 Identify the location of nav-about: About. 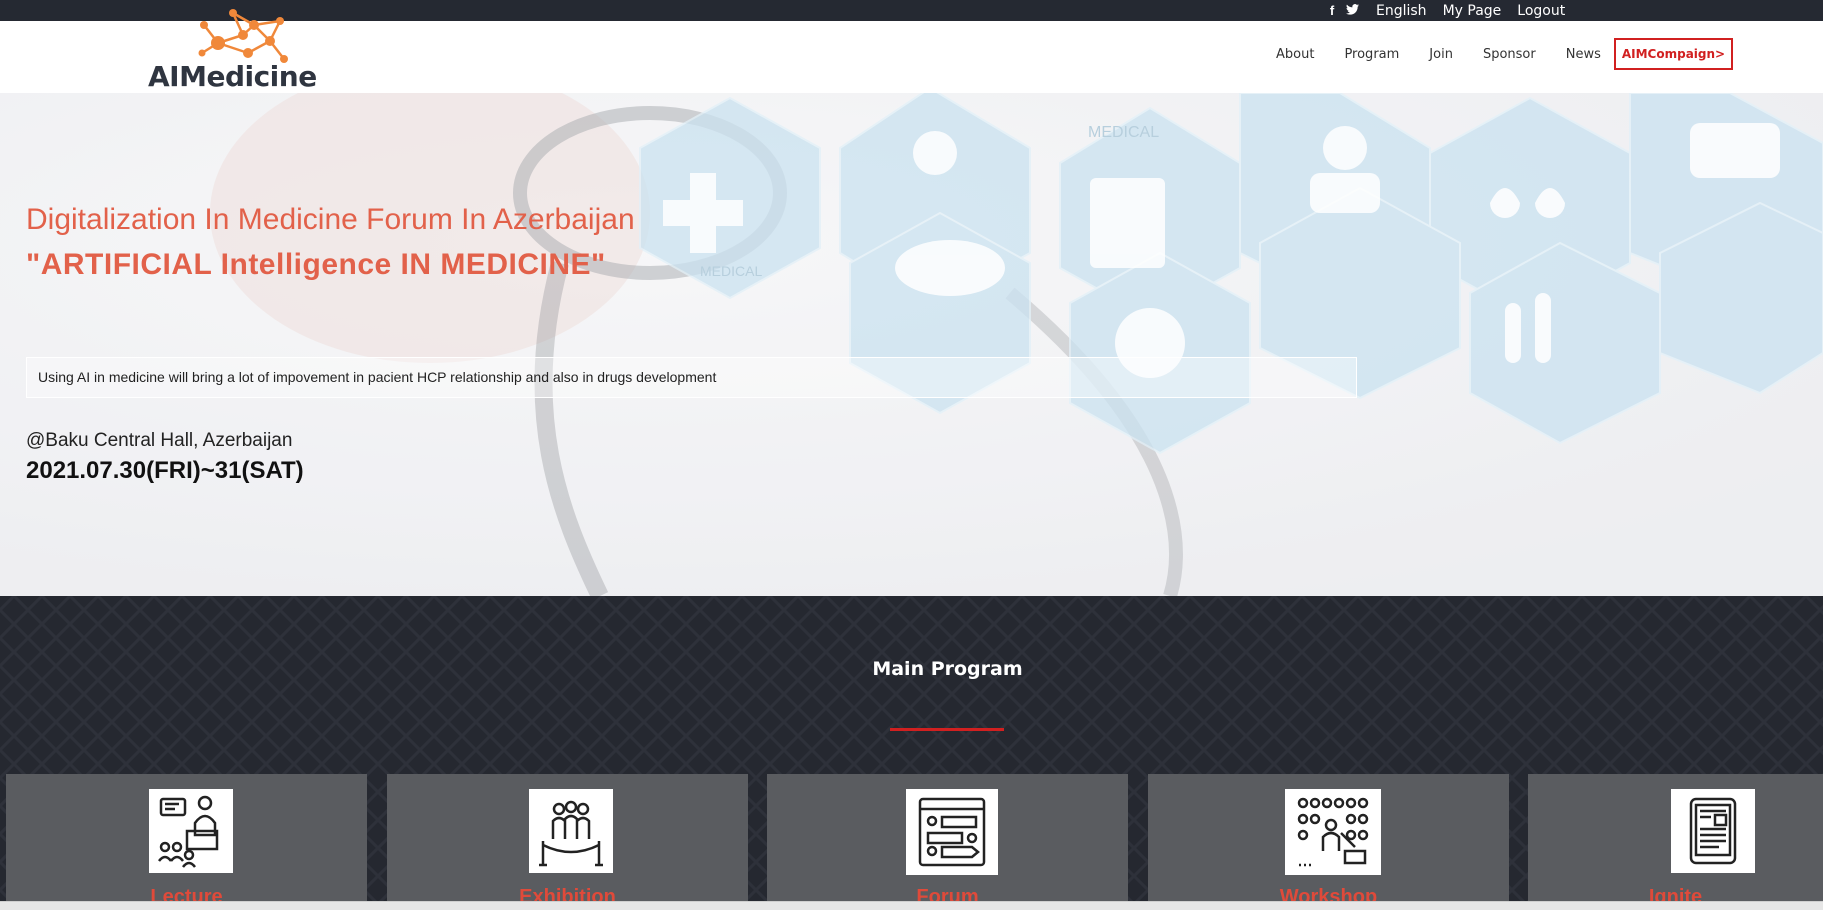
(1295, 54).